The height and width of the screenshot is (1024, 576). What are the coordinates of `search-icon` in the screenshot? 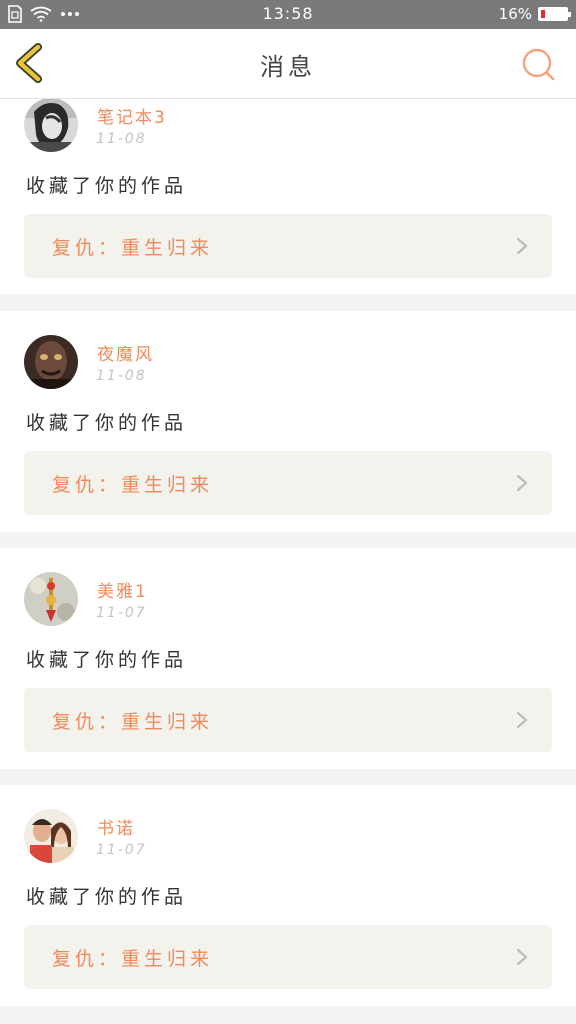 It's located at (538, 64).